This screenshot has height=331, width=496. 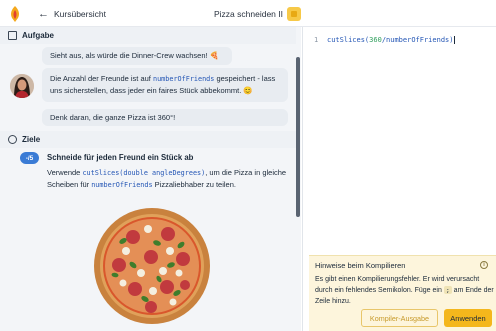 I want to click on code-line-1: cutSlices(360/numberOfFriends), so click(x=391, y=40).